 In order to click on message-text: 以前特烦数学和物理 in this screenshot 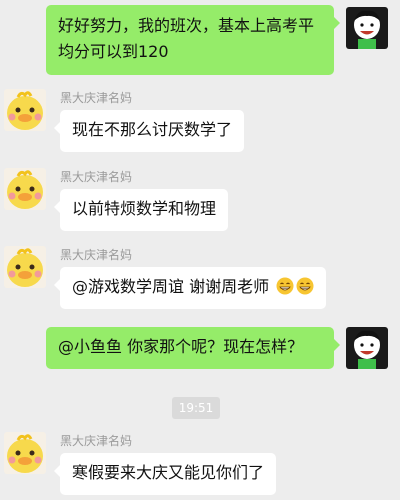, I will do `click(144, 208)`.